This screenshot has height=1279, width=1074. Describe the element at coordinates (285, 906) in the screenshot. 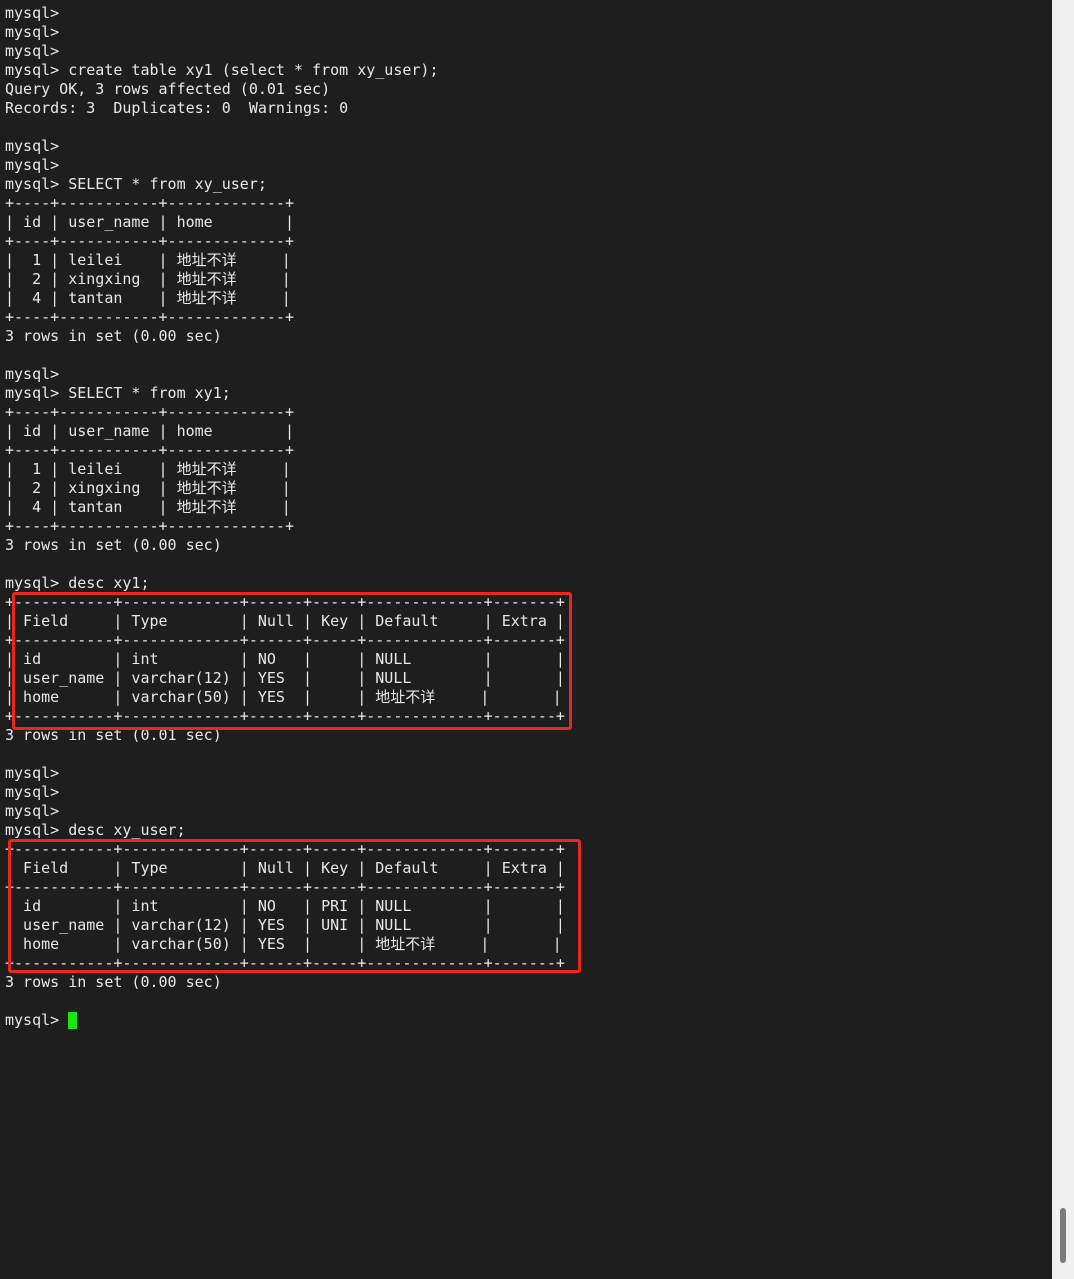

I see `terminal-line: | id | int | NO | PRI | NULL | |` at that location.